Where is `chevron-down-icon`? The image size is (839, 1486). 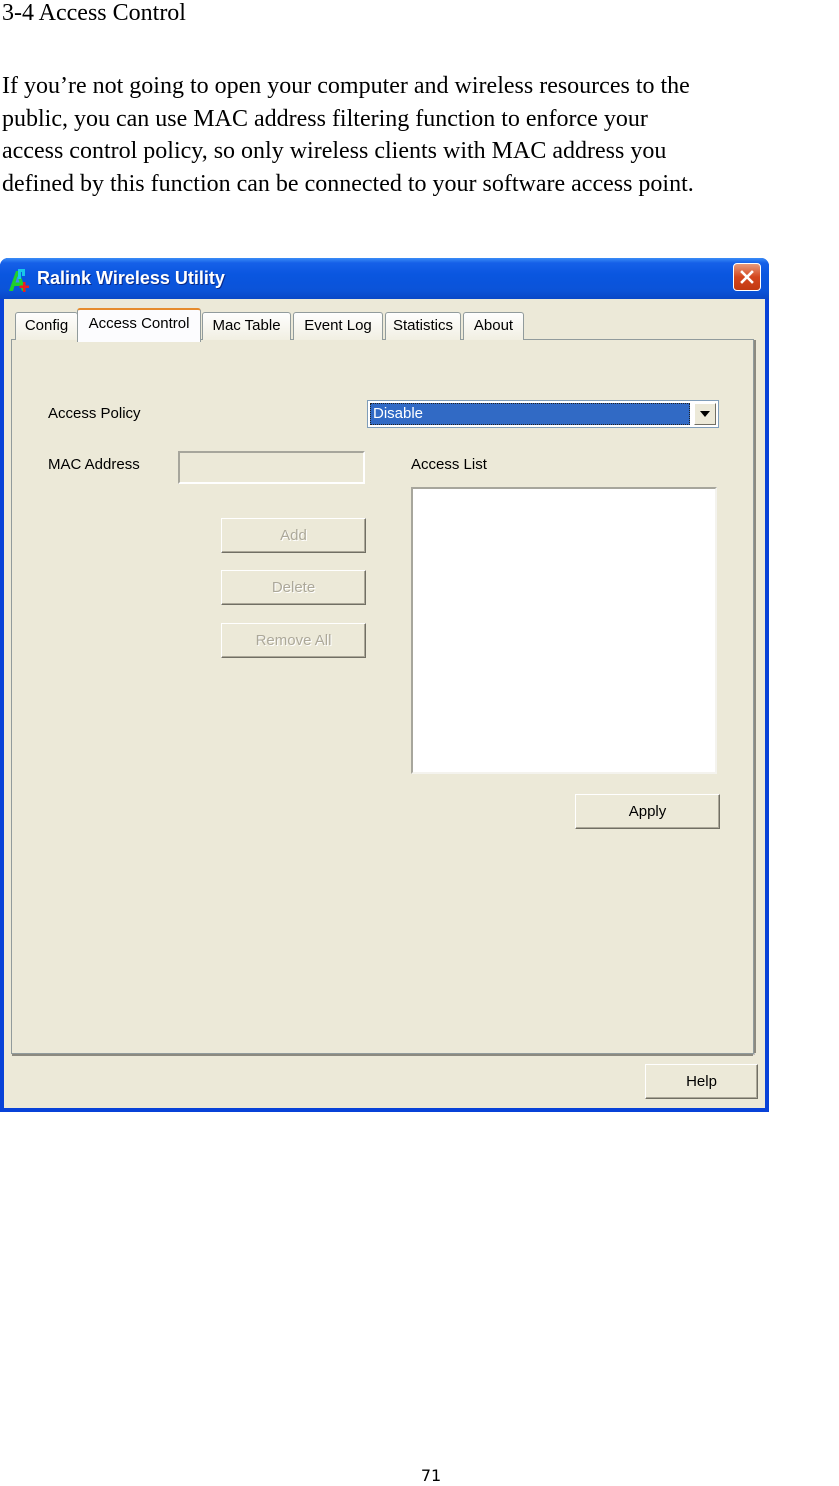 chevron-down-icon is located at coordinates (705, 414).